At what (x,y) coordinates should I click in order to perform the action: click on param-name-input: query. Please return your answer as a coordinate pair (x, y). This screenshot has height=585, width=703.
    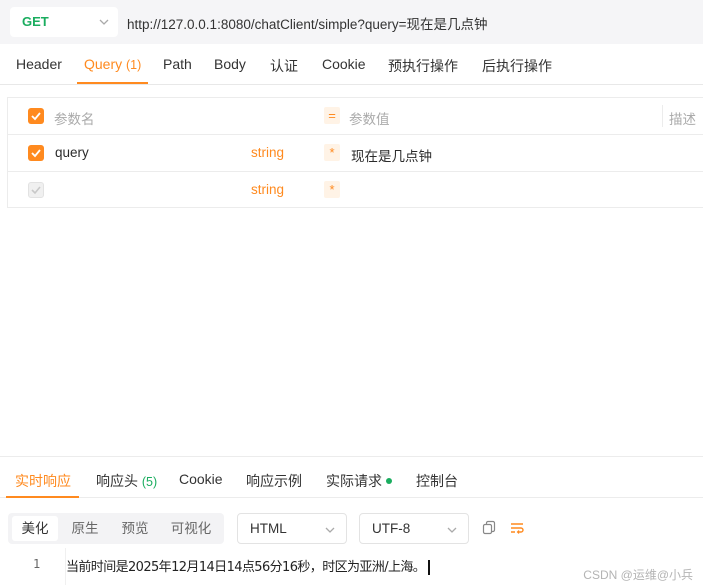
    Looking at the image, I should click on (72, 152).